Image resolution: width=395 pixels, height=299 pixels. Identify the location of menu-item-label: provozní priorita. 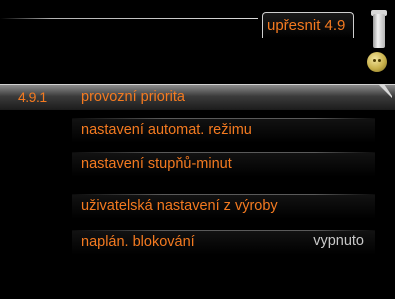
(133, 97).